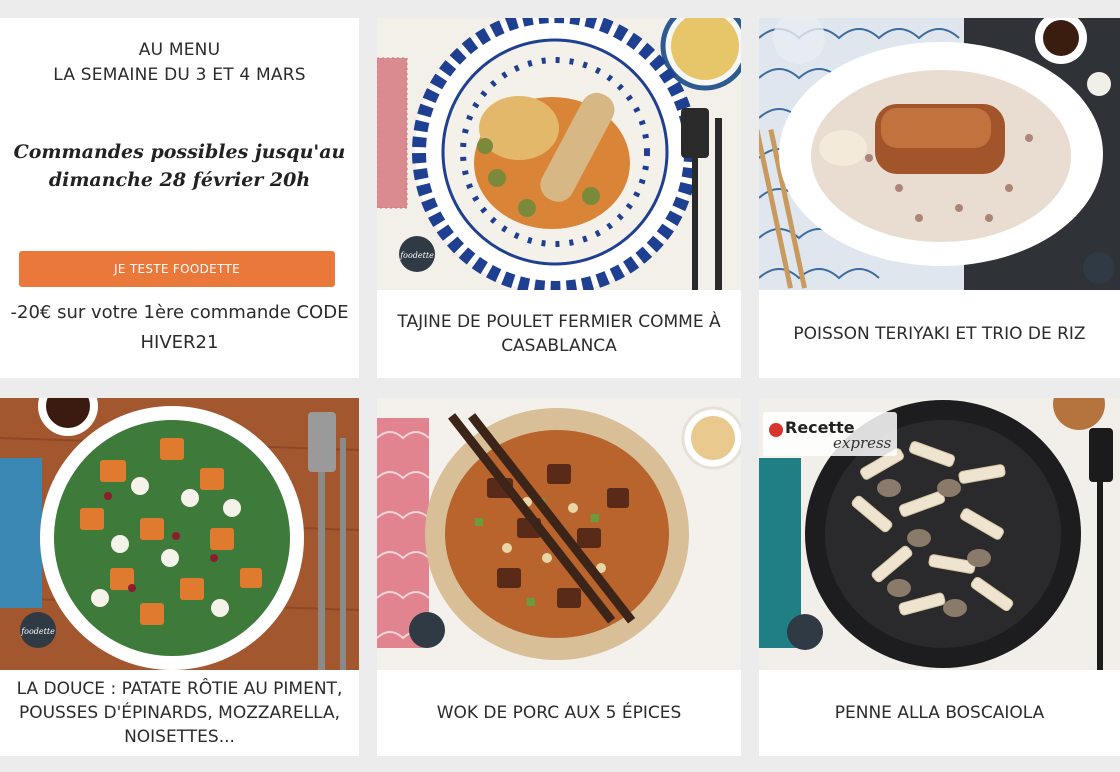  Describe the element at coordinates (939, 334) in the screenshot. I see `recipe-title: POISSON TERIYAKI ET TRIO DE RIZ` at that location.